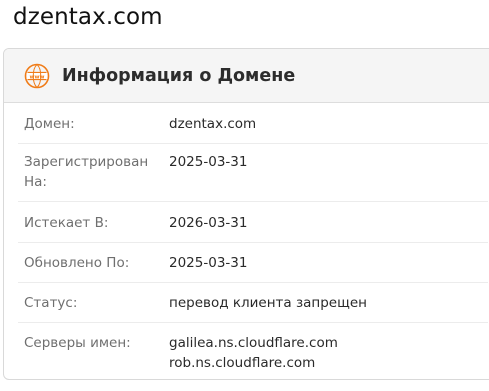 The image size is (489, 391). What do you see at coordinates (51, 303) in the screenshot?
I see `row-label: Статус:` at bounding box center [51, 303].